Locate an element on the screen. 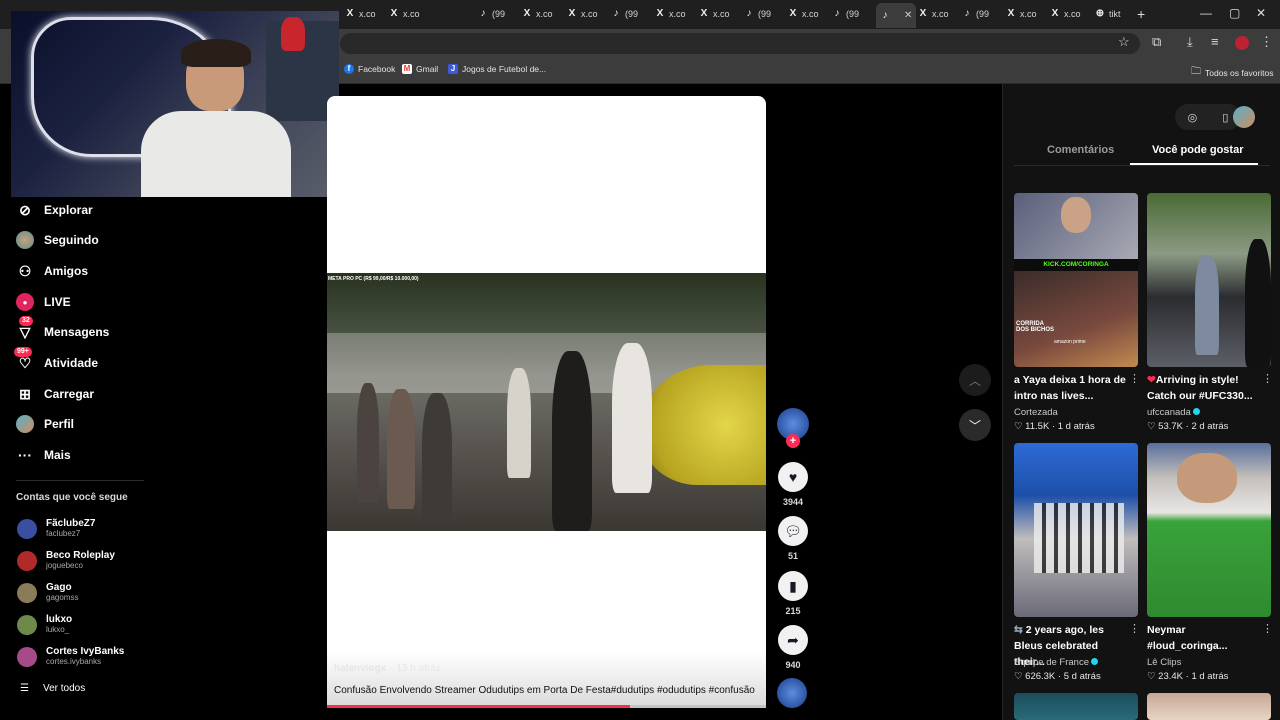  share-count: 940 is located at coordinates (793, 665).